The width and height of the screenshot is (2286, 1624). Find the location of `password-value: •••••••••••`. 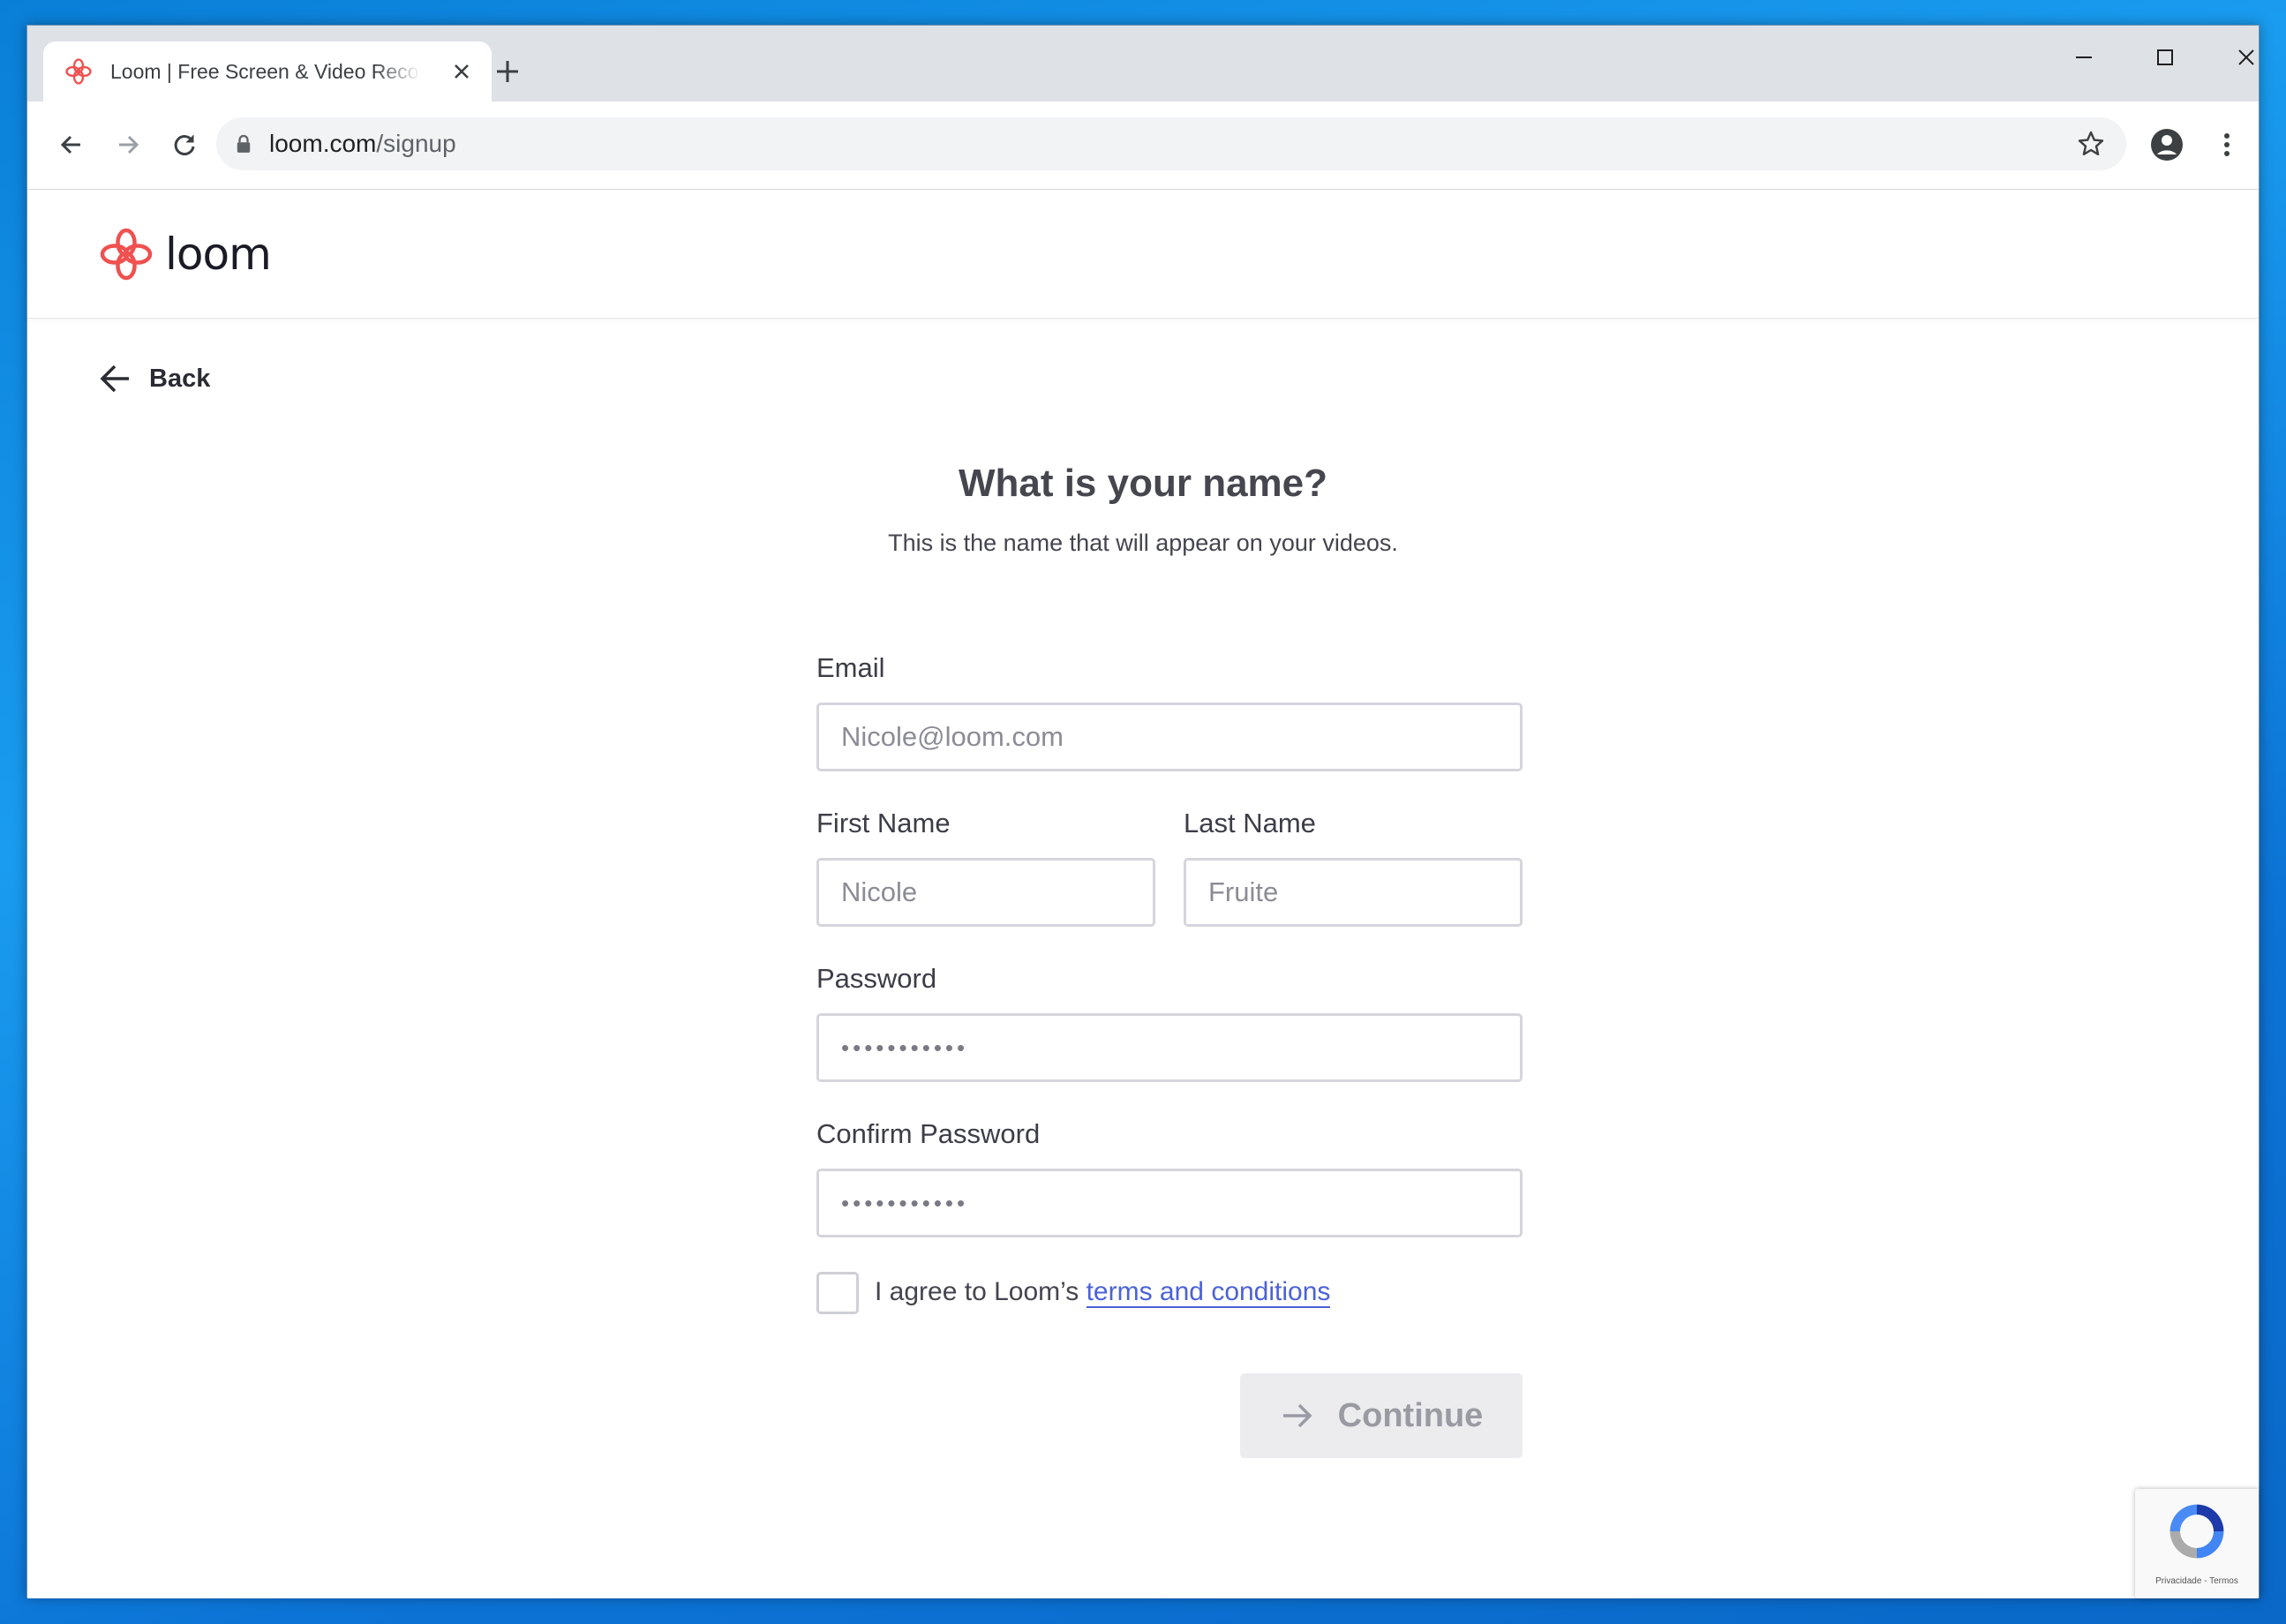

password-value: ••••••••••• is located at coordinates (905, 1047).